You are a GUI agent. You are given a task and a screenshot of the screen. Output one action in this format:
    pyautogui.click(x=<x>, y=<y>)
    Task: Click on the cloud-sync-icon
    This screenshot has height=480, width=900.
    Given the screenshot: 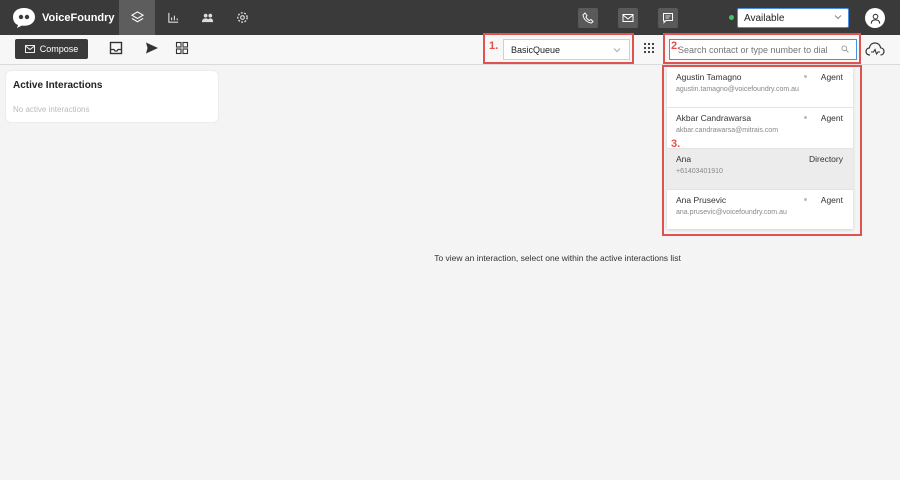 What is the action you would take?
    pyautogui.click(x=875, y=49)
    